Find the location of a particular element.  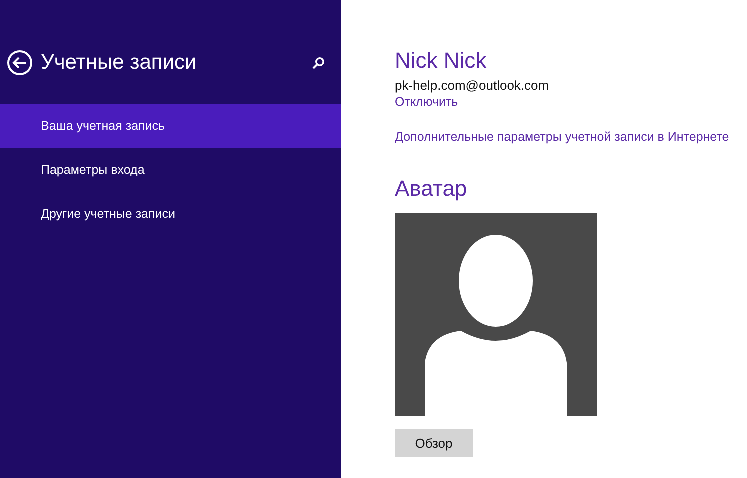

search-icon is located at coordinates (318, 63).